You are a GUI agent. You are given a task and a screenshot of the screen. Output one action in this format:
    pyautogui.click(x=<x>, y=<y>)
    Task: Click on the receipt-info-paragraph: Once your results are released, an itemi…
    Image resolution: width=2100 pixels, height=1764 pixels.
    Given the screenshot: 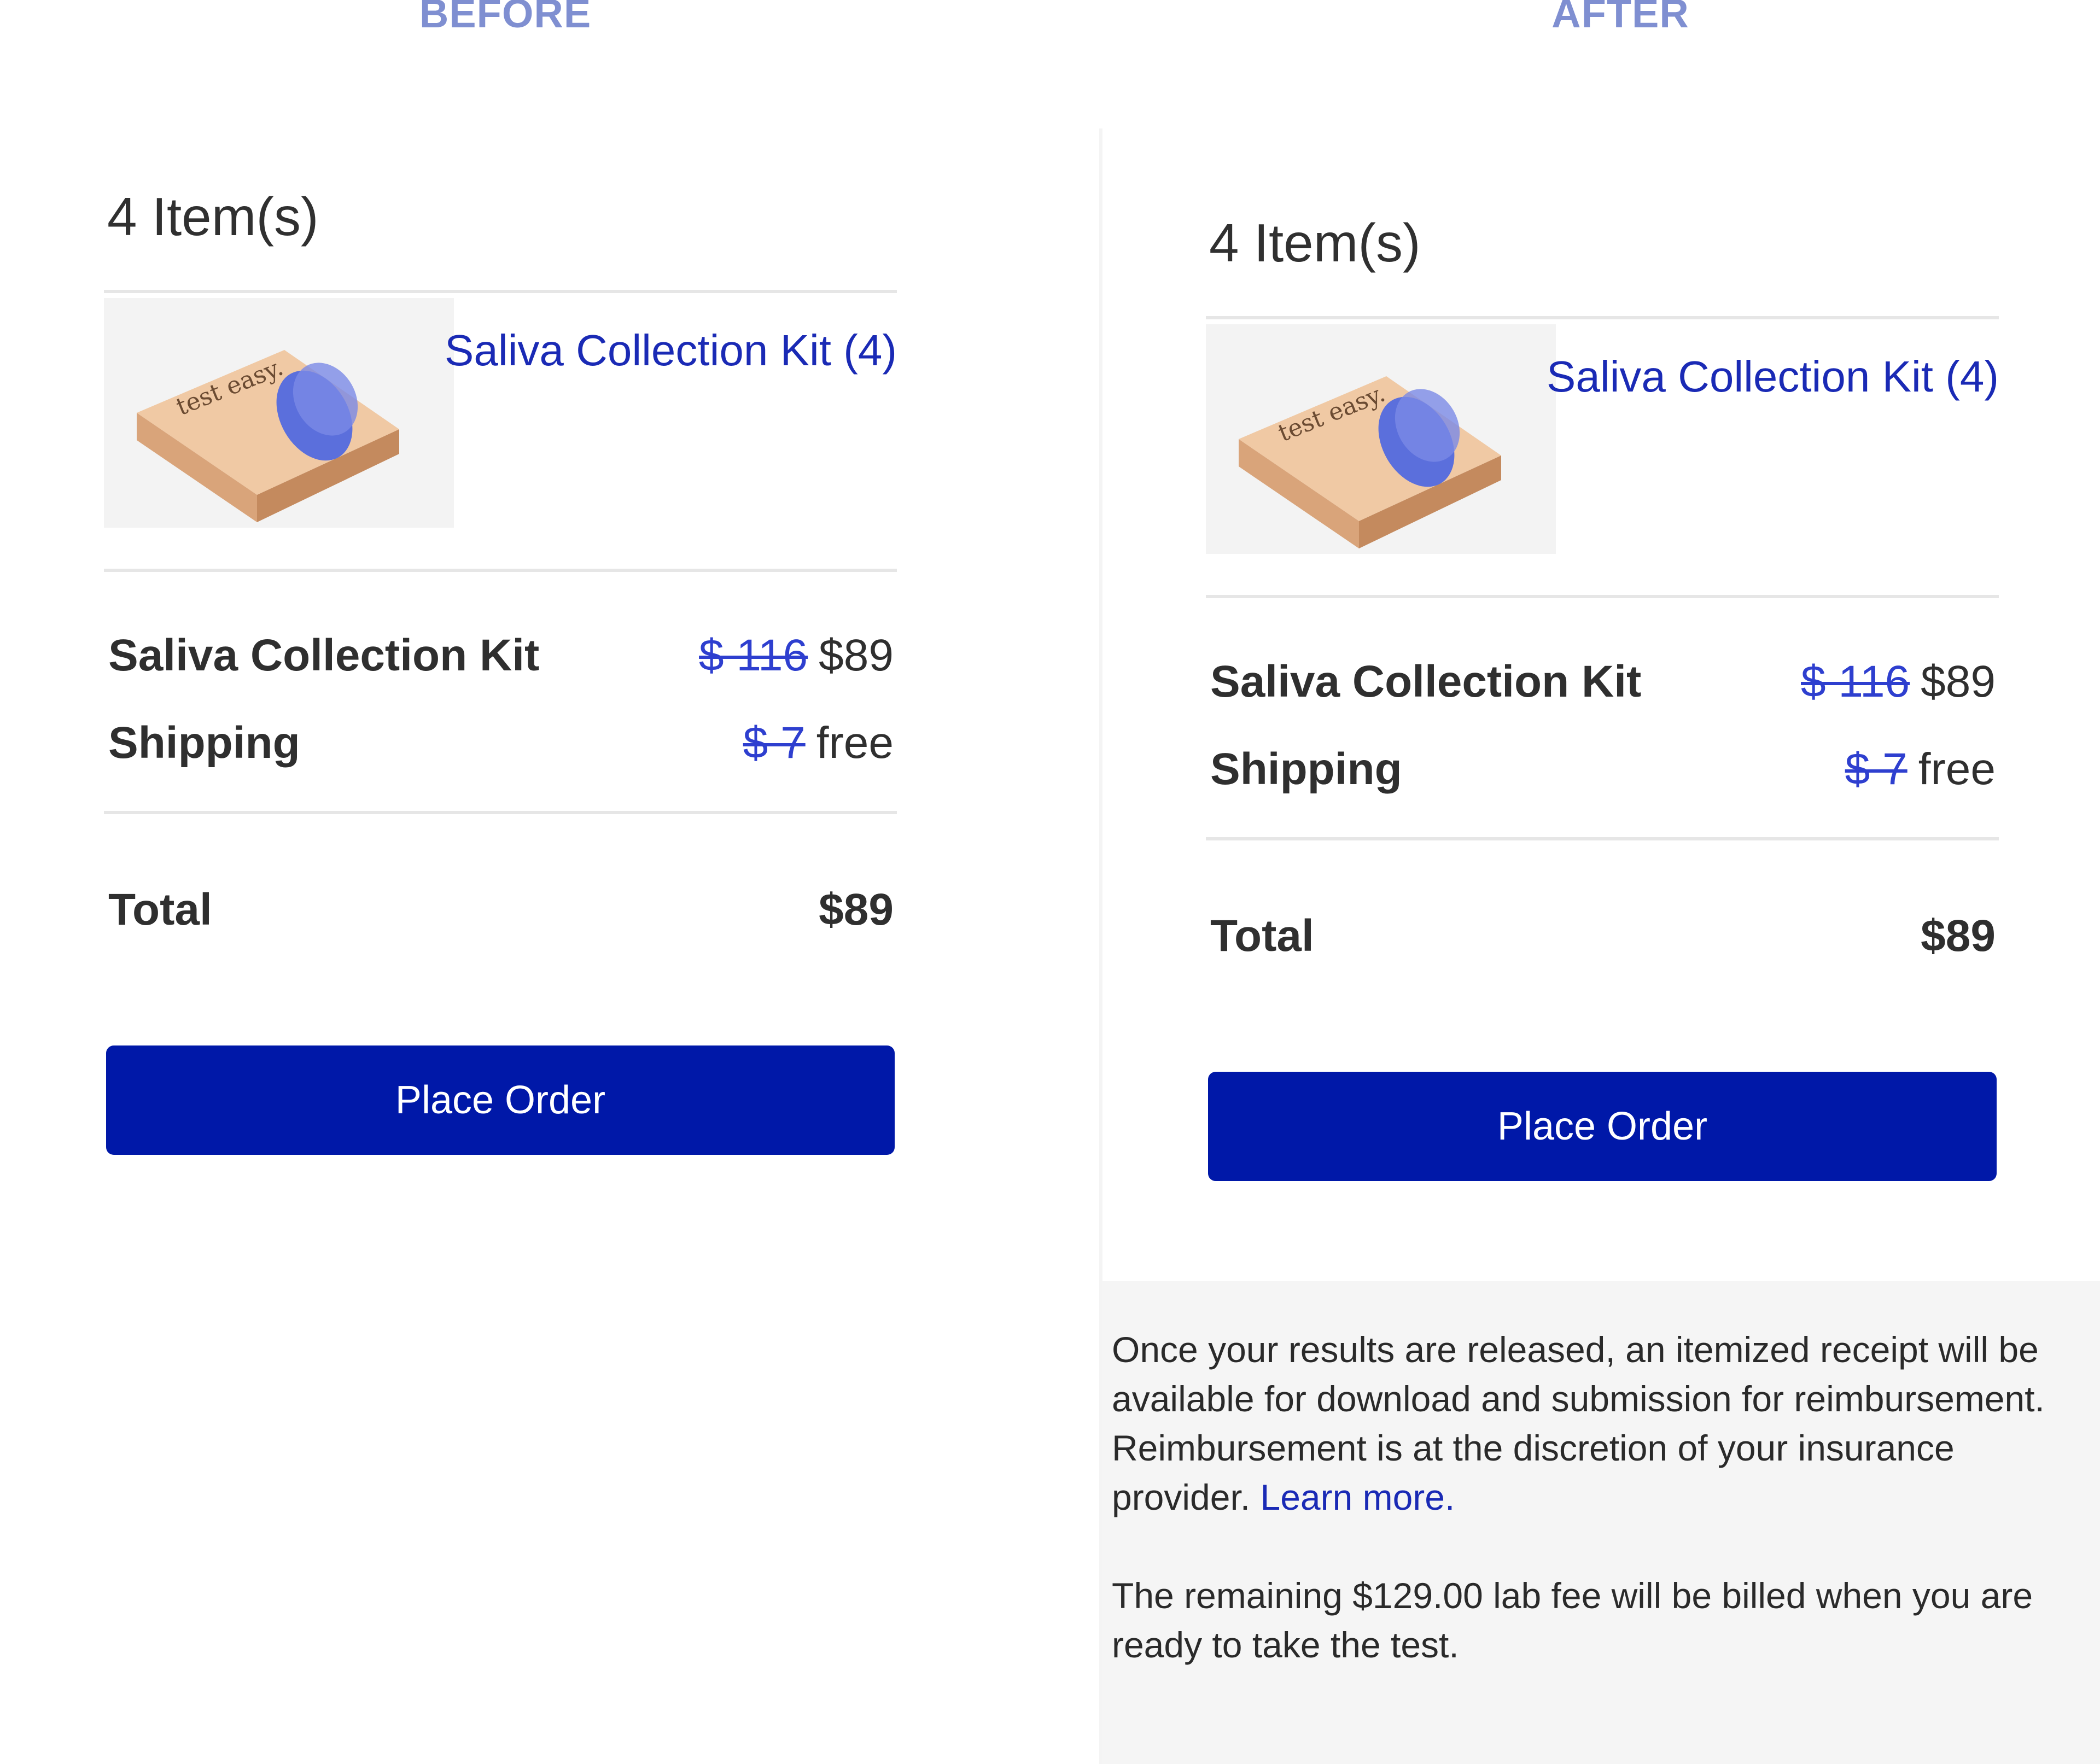 What is the action you would take?
    pyautogui.click(x=1598, y=1423)
    